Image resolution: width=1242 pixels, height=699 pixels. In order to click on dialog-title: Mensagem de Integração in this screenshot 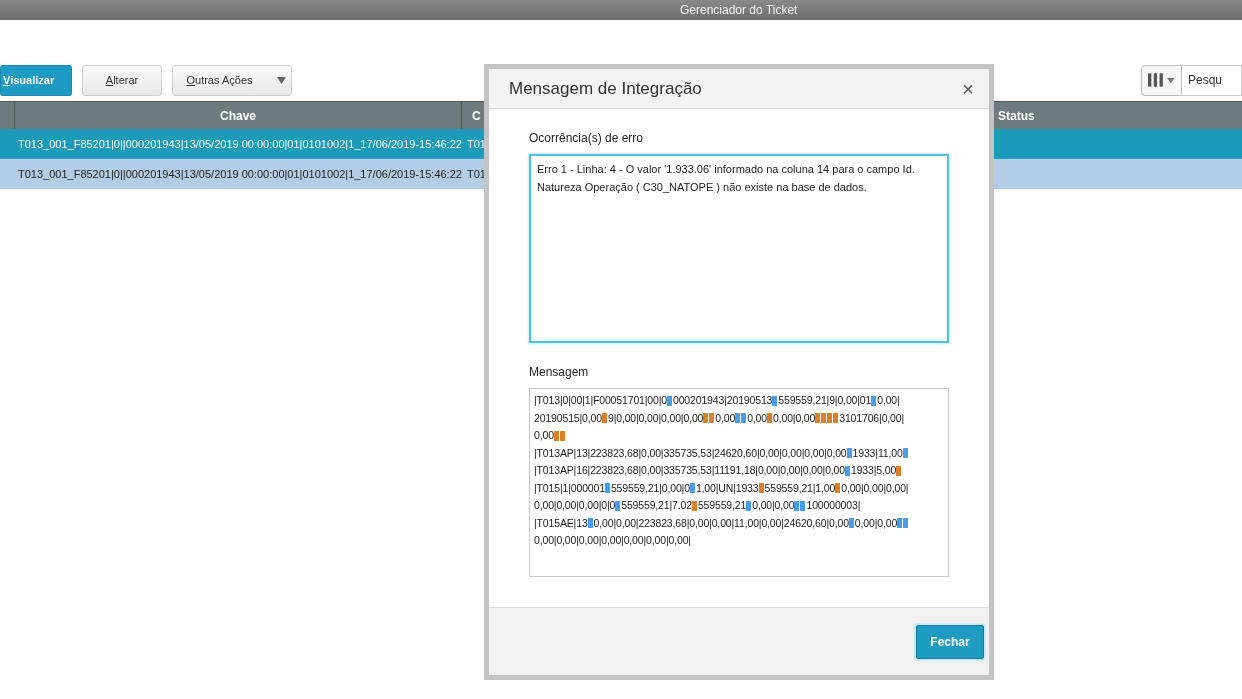, I will do `click(605, 88)`.